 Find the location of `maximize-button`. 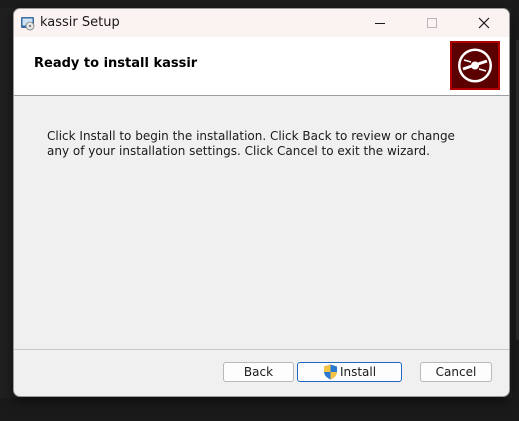

maximize-button is located at coordinates (432, 23).